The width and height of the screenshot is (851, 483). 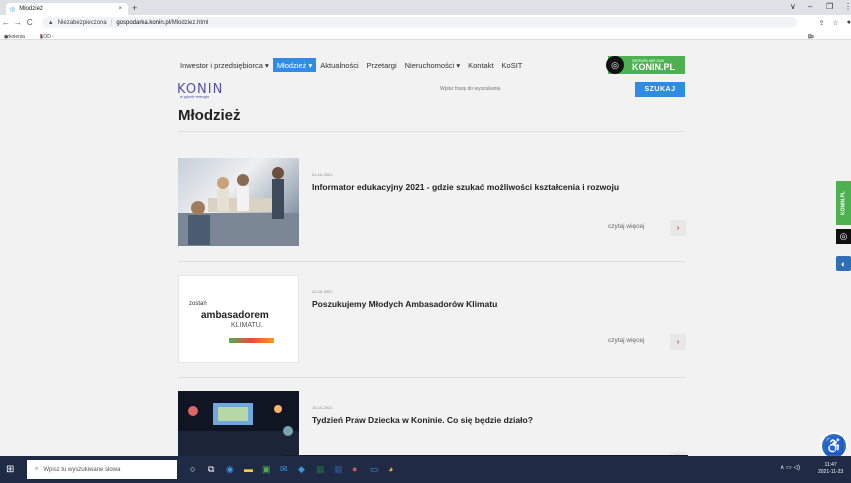 What do you see at coordinates (30, 22) in the screenshot?
I see `reload-button: C` at bounding box center [30, 22].